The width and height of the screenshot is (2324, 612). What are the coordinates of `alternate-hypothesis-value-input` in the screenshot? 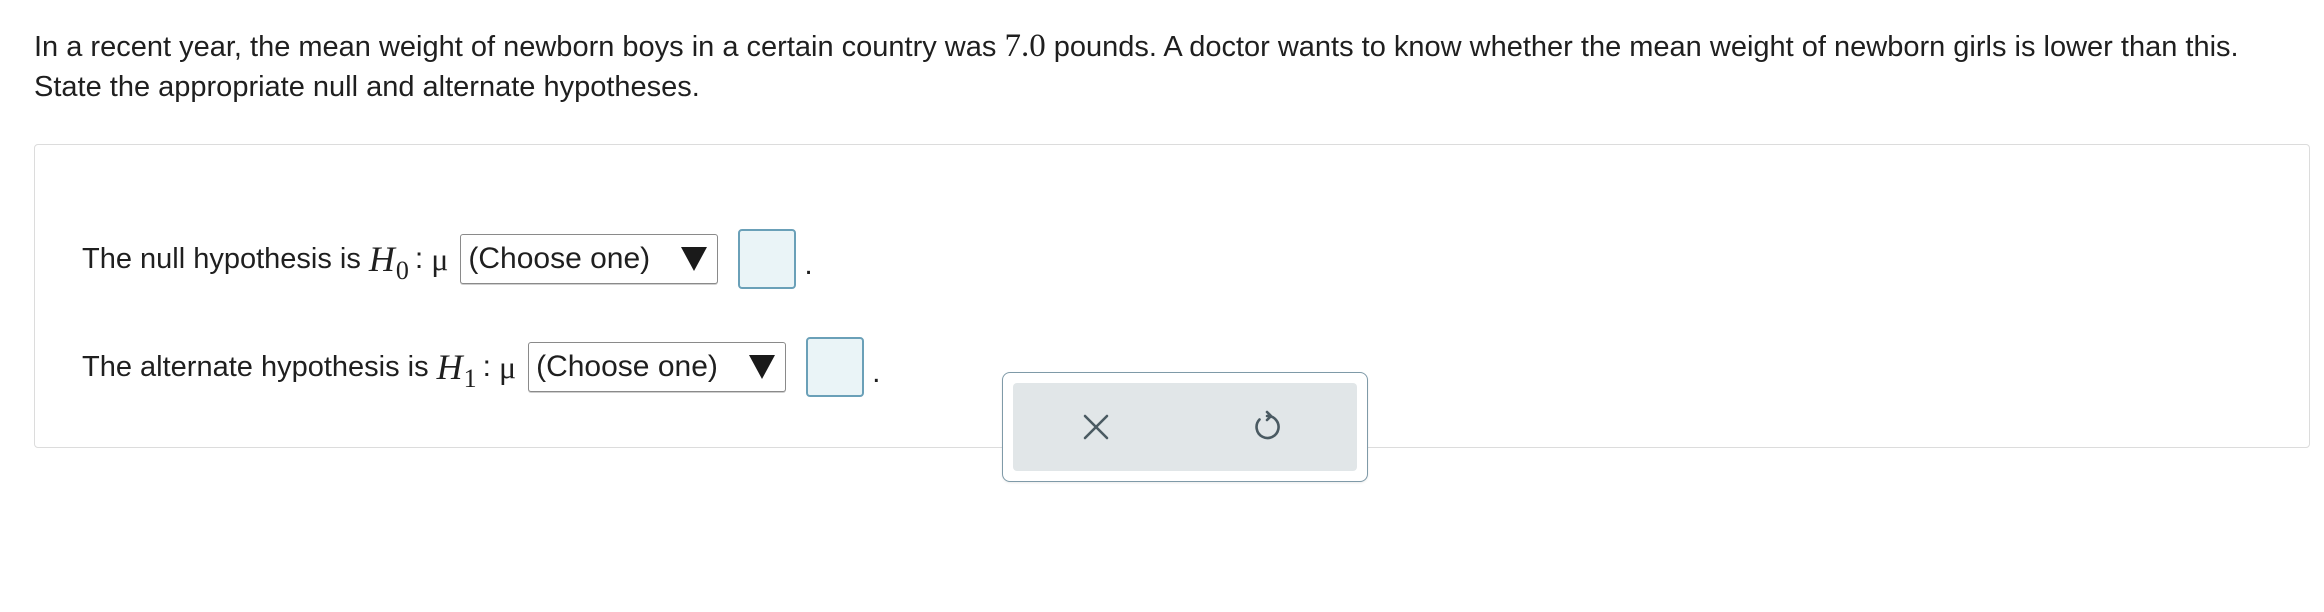 It's located at (835, 367).